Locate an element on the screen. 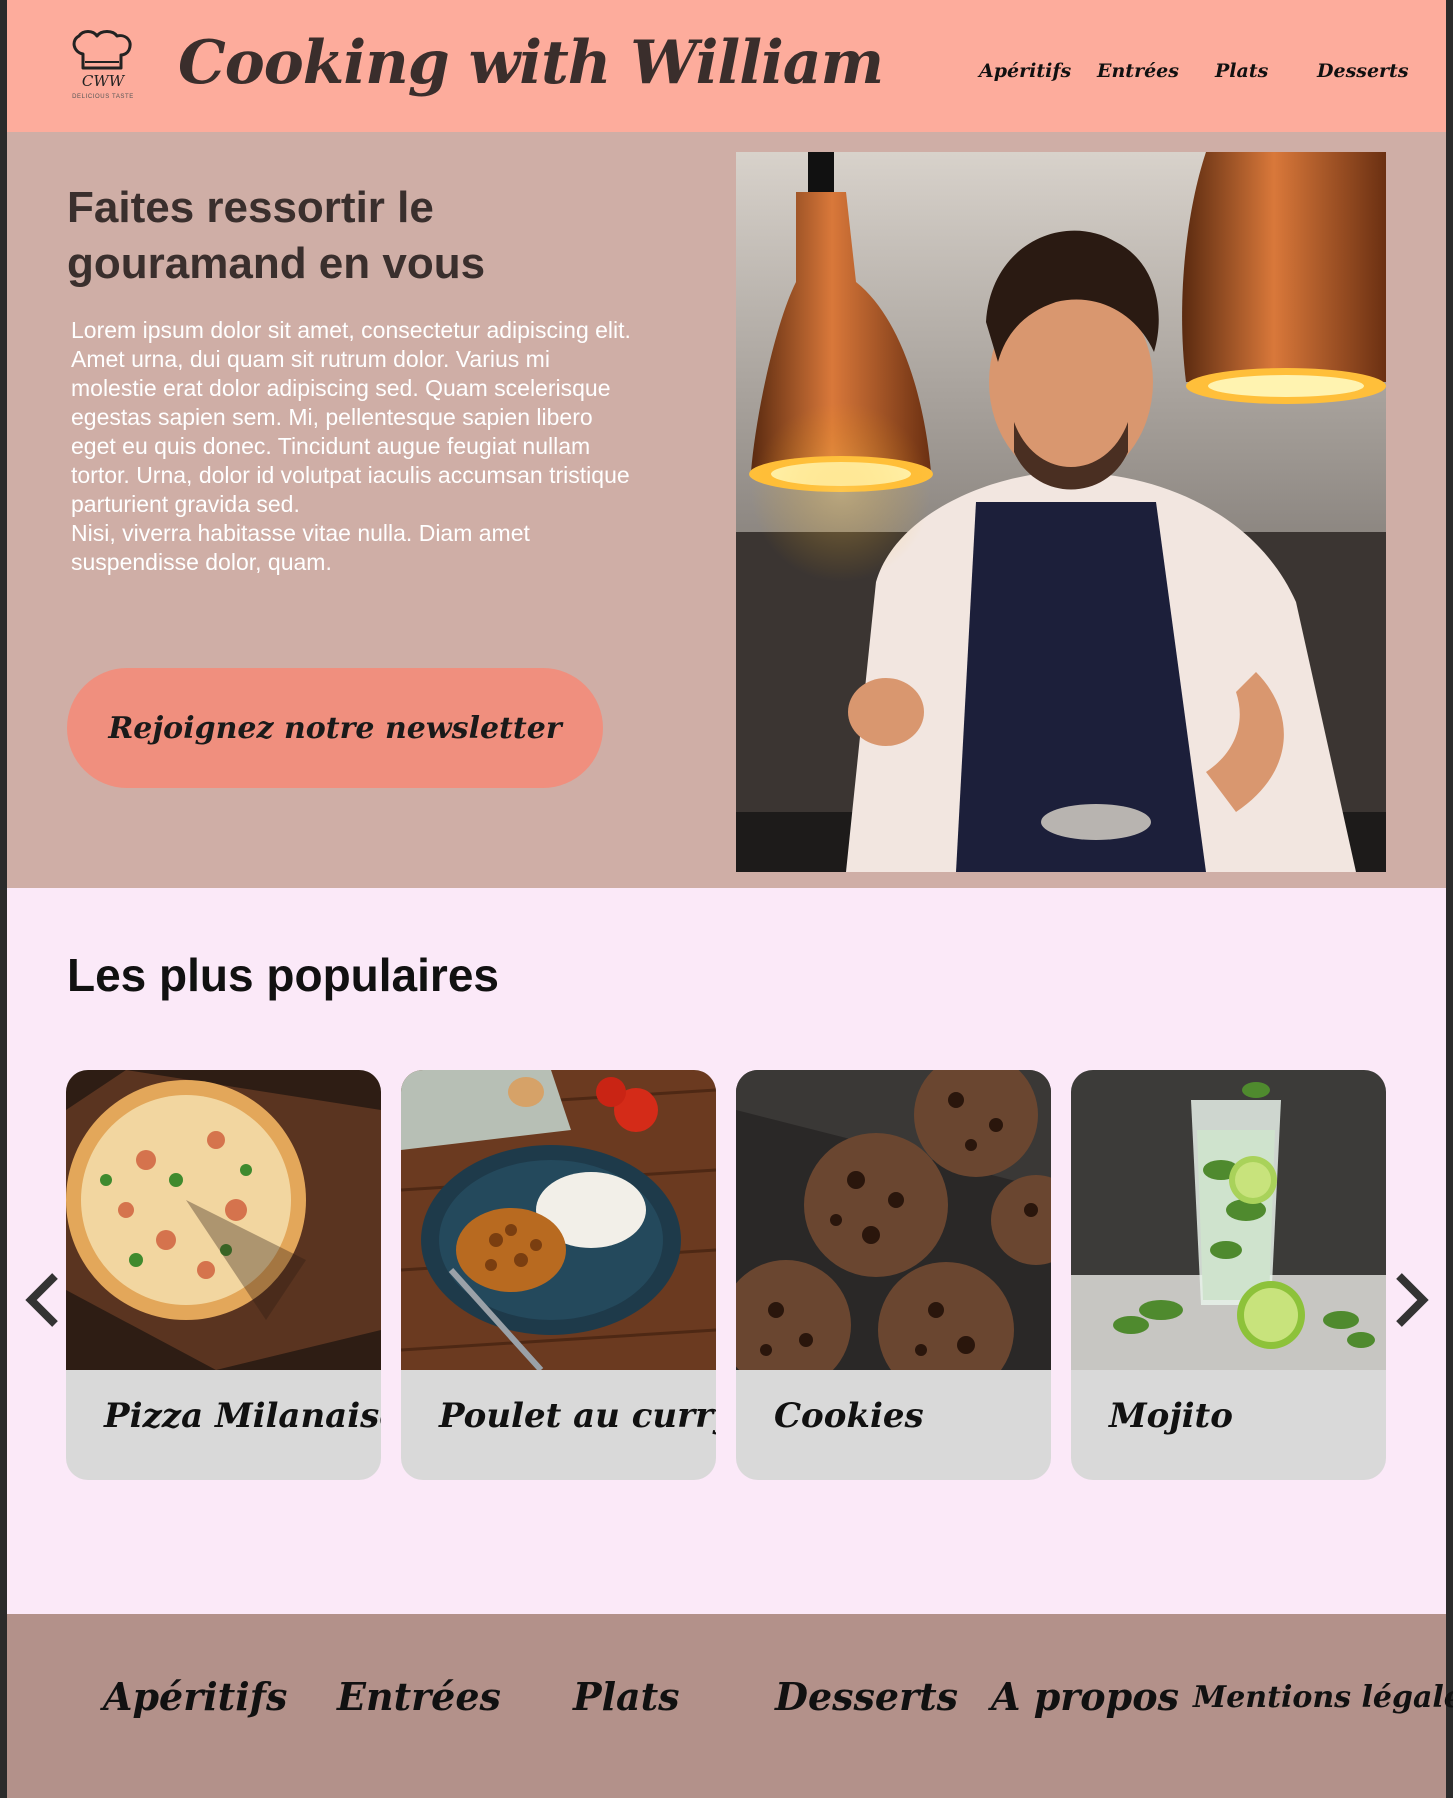 The image size is (1453, 1798). footer-link-mentions-legales: Mentions légales is located at coordinates (1323, 1697).